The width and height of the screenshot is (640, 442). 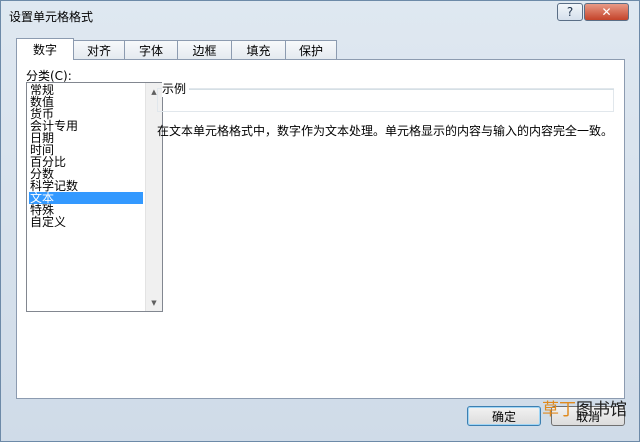 What do you see at coordinates (99, 50) in the screenshot?
I see `tab-alignment: 对齐` at bounding box center [99, 50].